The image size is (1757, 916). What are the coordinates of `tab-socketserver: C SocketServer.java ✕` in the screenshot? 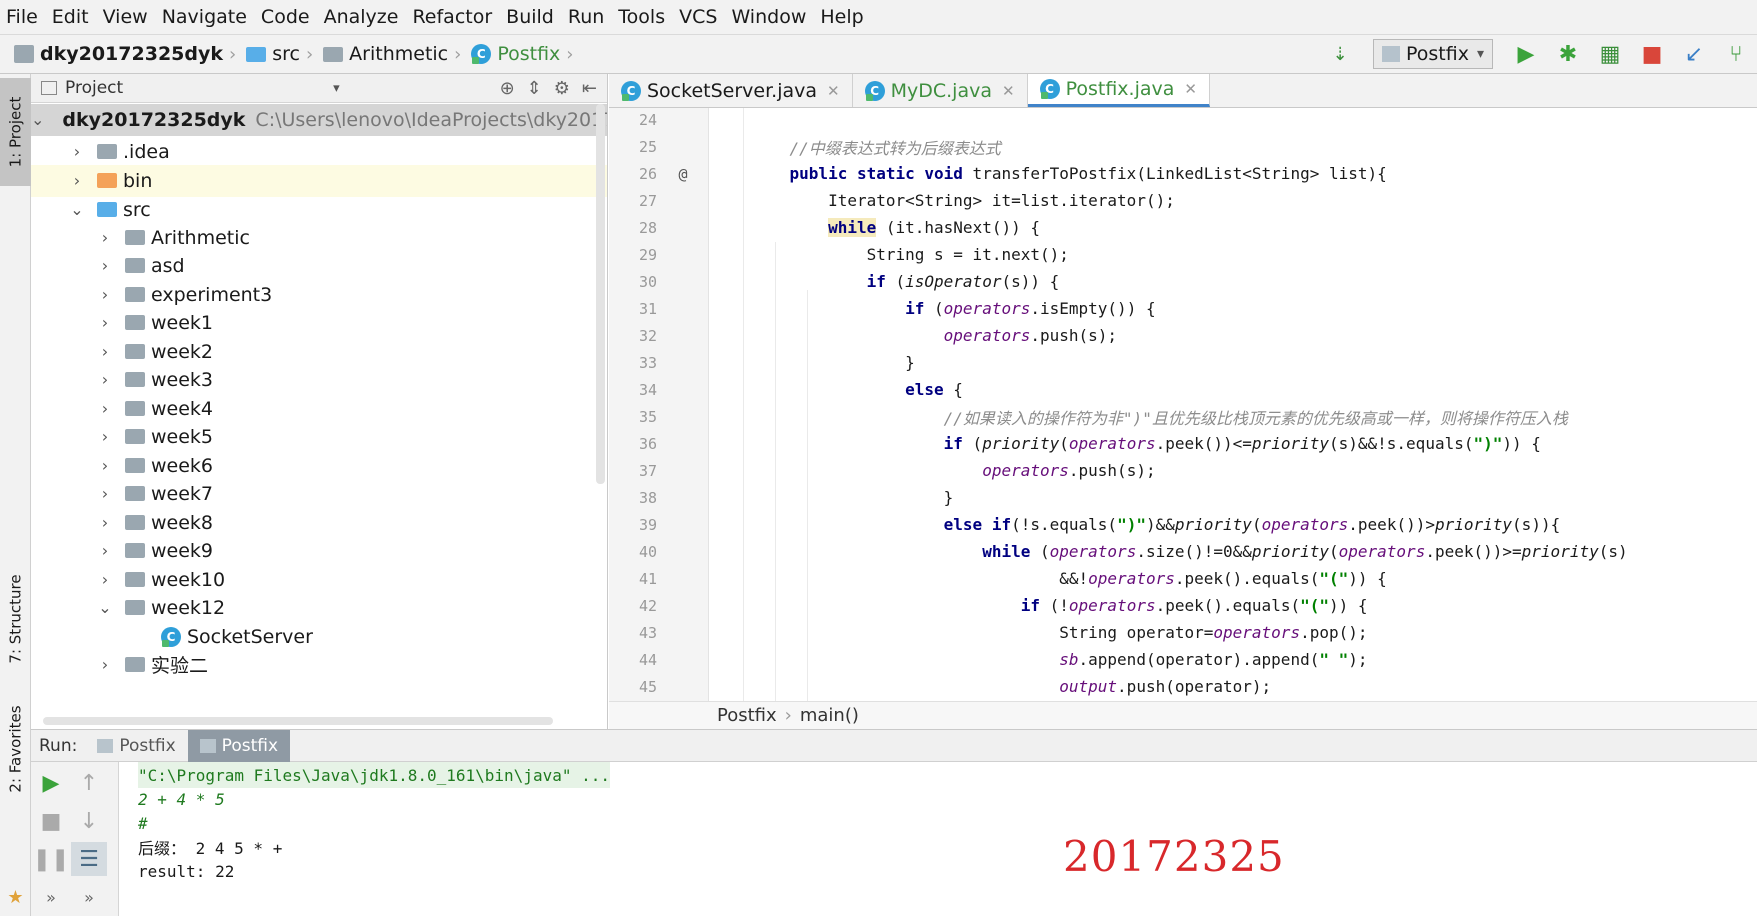 It's located at (731, 90).